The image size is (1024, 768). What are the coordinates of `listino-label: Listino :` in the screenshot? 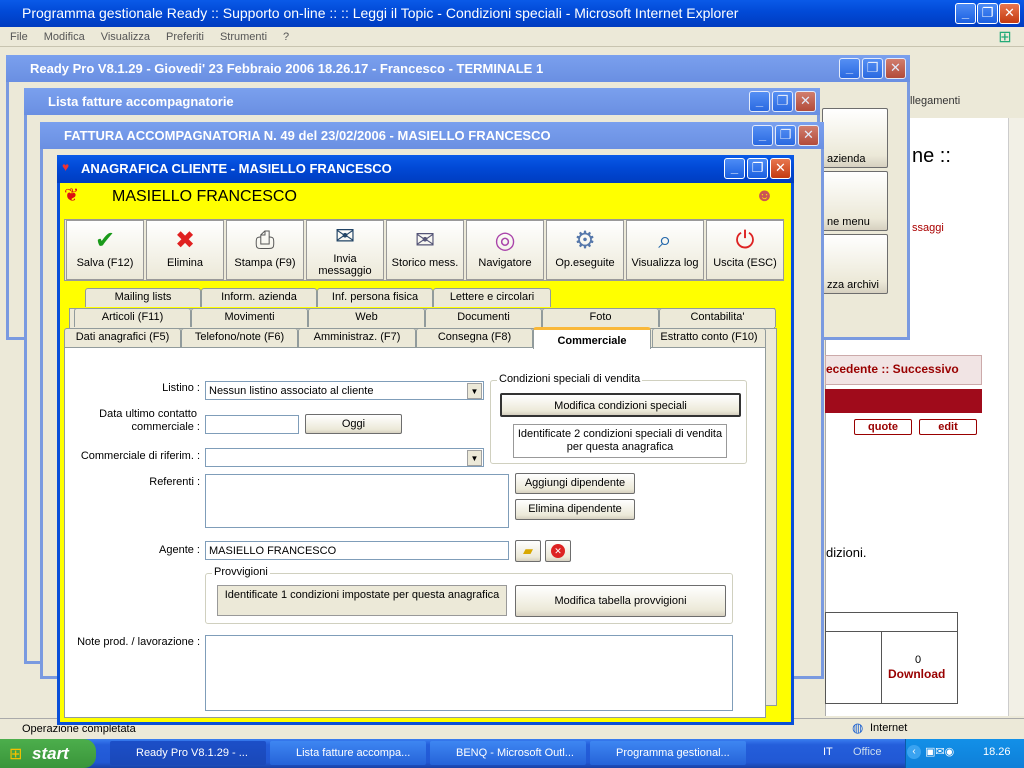 It's located at (181, 388).